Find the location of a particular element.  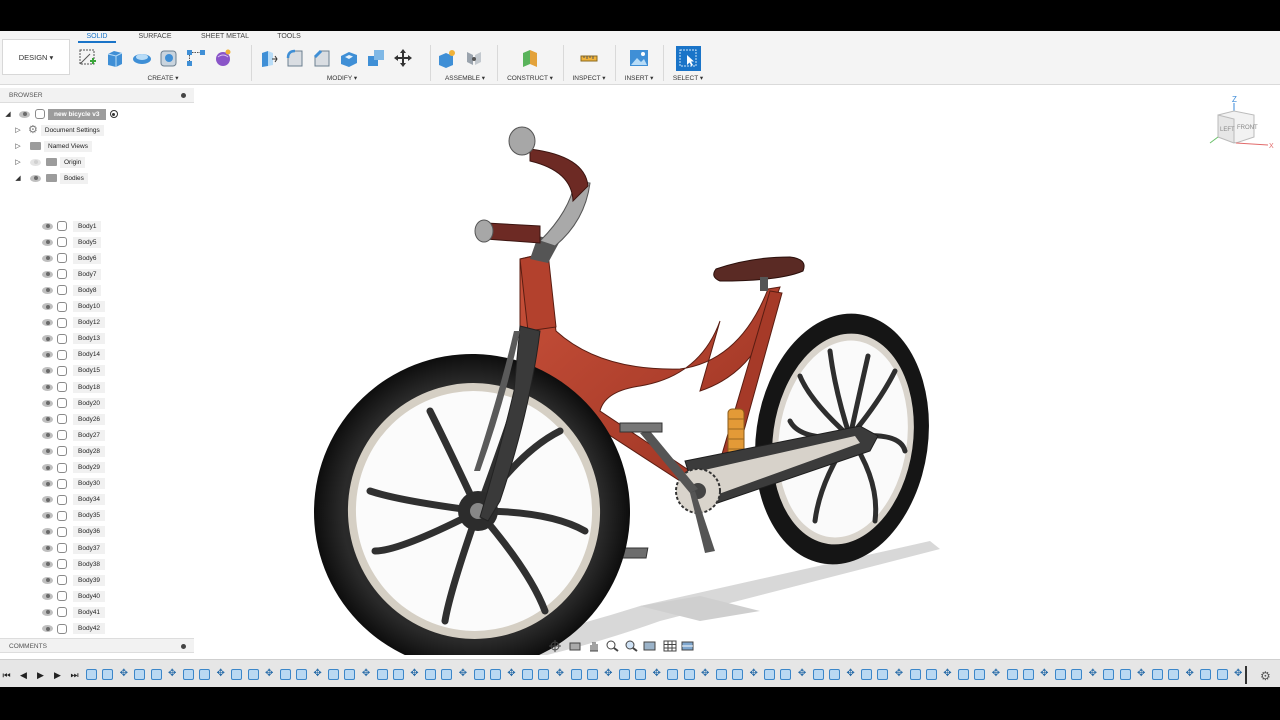

construct-menu: CONSTRUCT ▾ is located at coordinates (530, 78).